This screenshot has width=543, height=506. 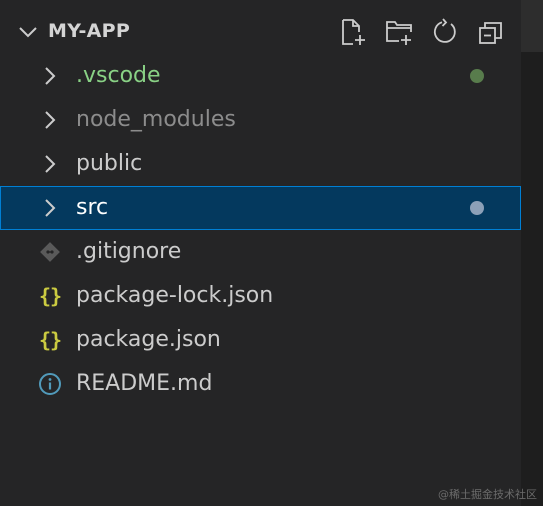 I want to click on header-actions, so click(x=422, y=32).